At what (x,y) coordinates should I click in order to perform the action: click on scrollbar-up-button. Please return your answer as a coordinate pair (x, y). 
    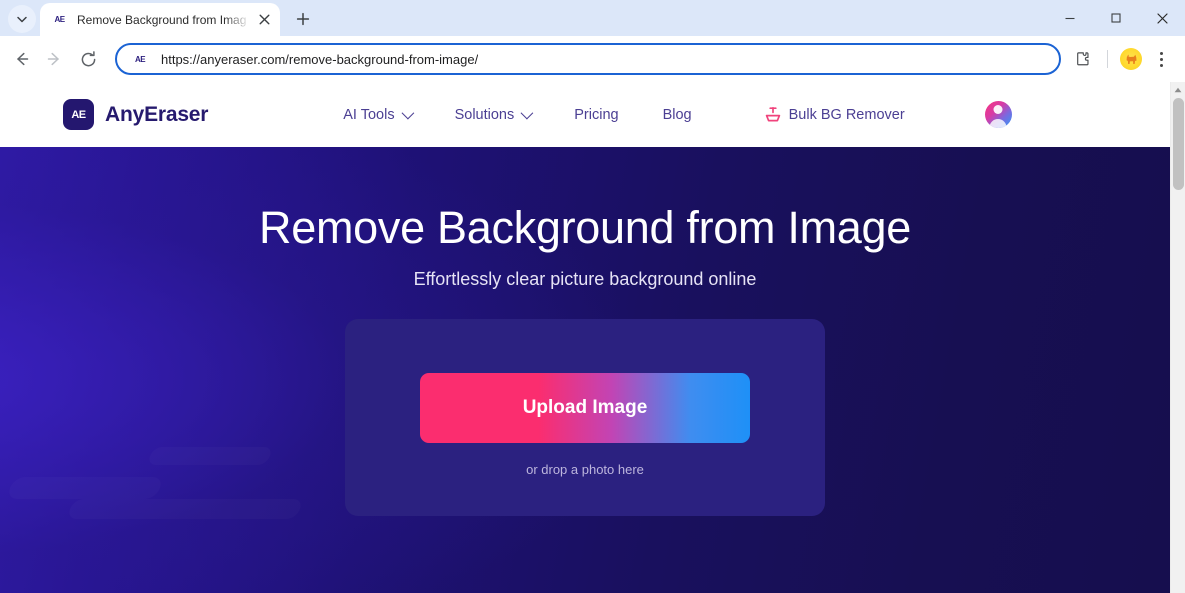
    Looking at the image, I should click on (1178, 89).